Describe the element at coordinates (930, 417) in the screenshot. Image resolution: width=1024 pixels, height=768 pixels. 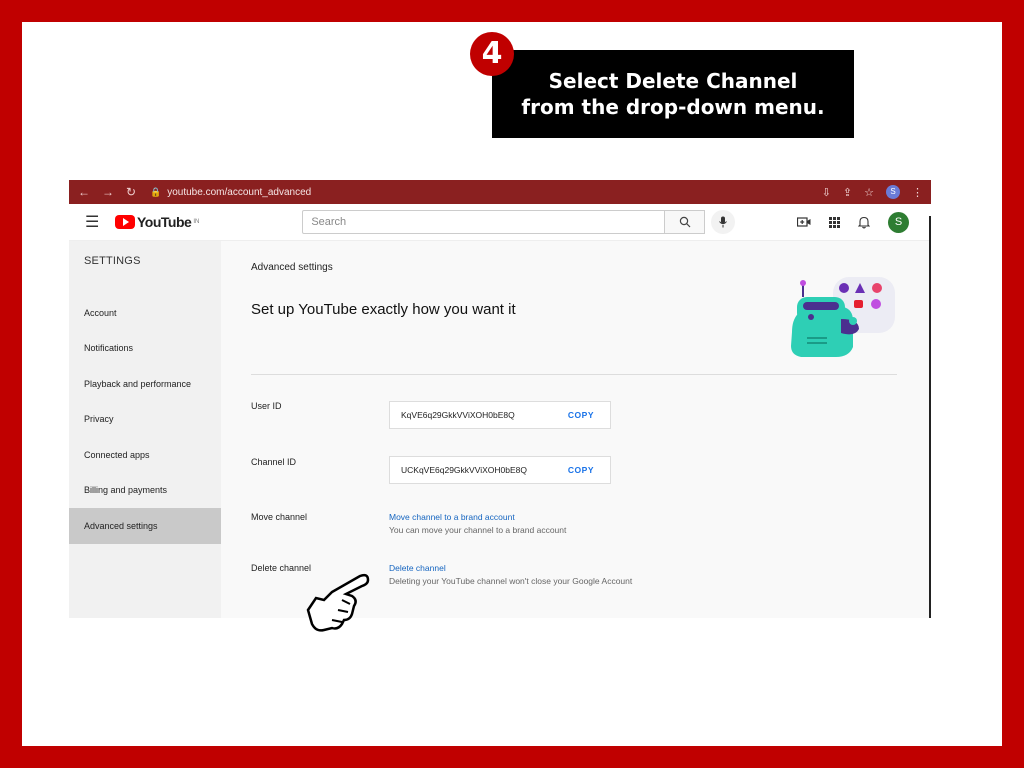
I see `page-scrollbar` at that location.